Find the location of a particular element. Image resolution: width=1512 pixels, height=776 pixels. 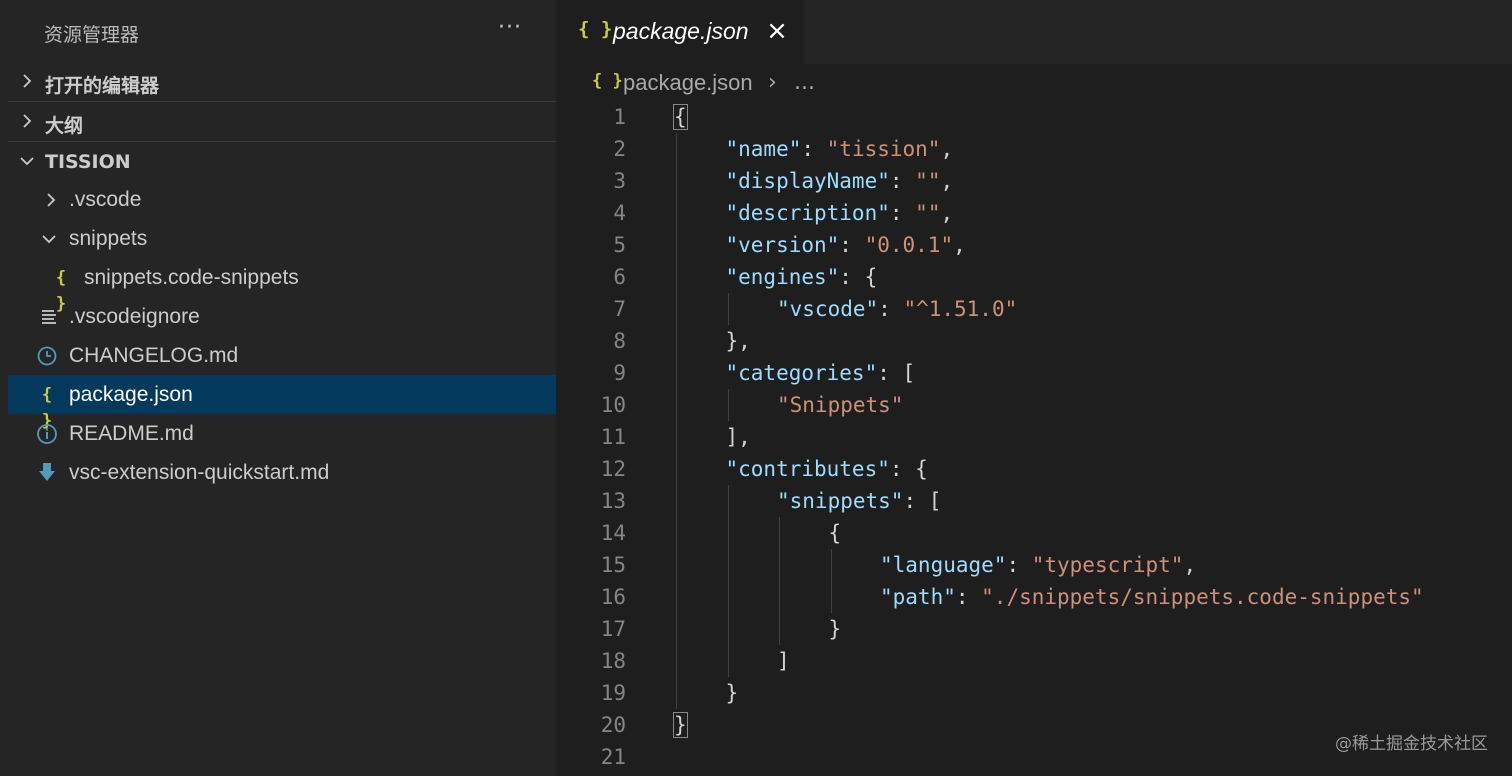

section-project: TISSION is located at coordinates (282, 162).